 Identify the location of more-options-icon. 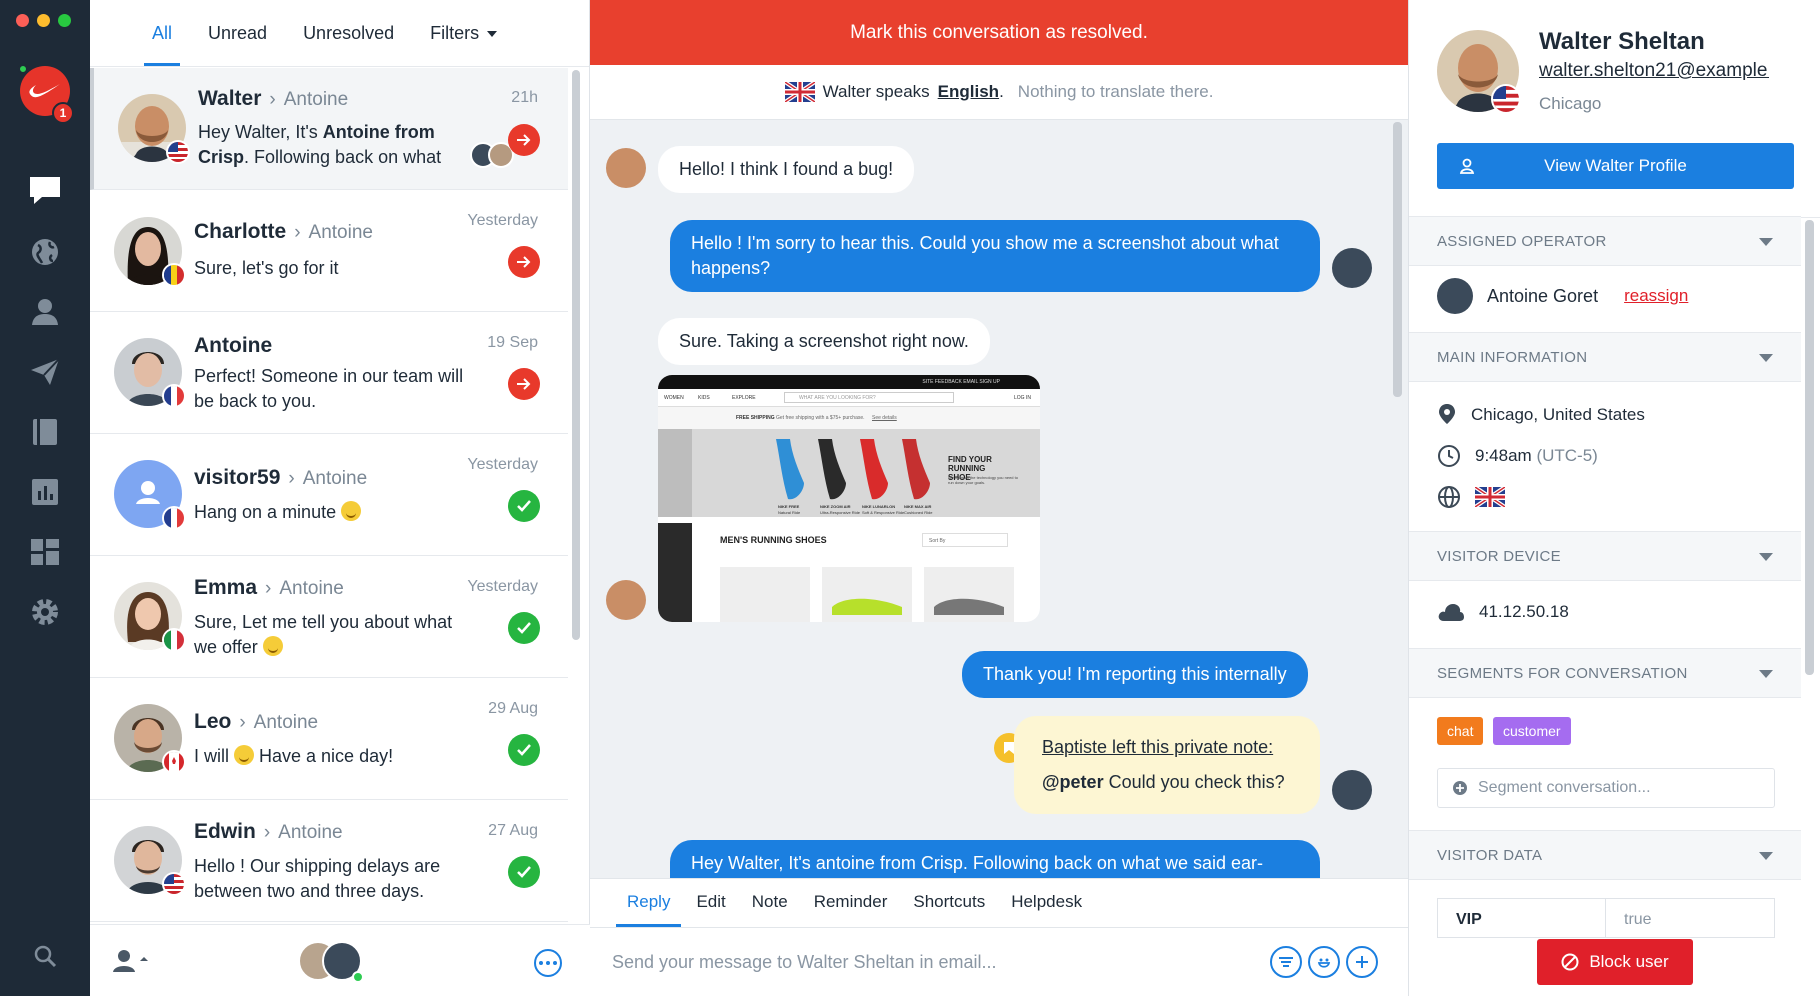
(548, 963).